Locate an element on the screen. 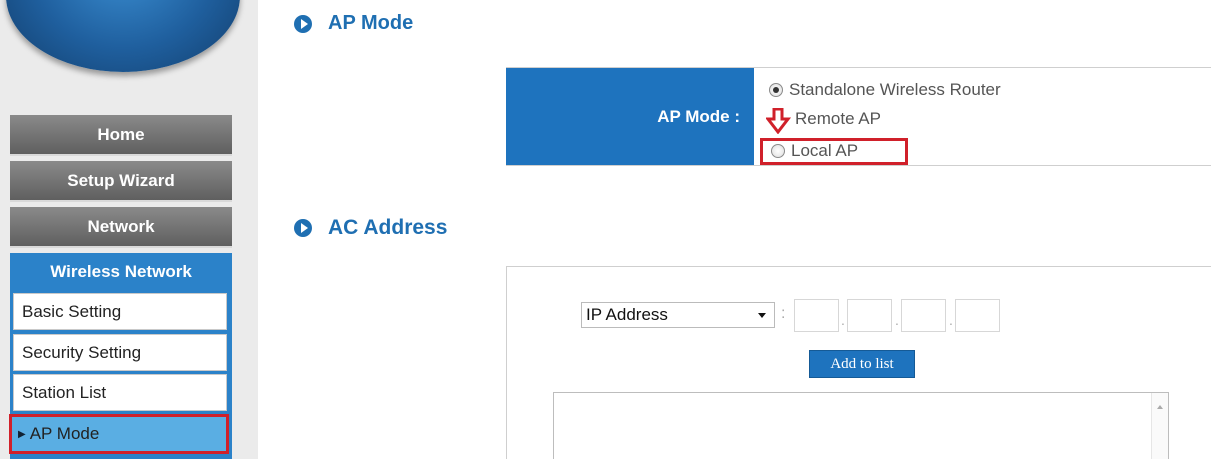  nav-wireless-network-label: Wireless Network is located at coordinates (121, 271).